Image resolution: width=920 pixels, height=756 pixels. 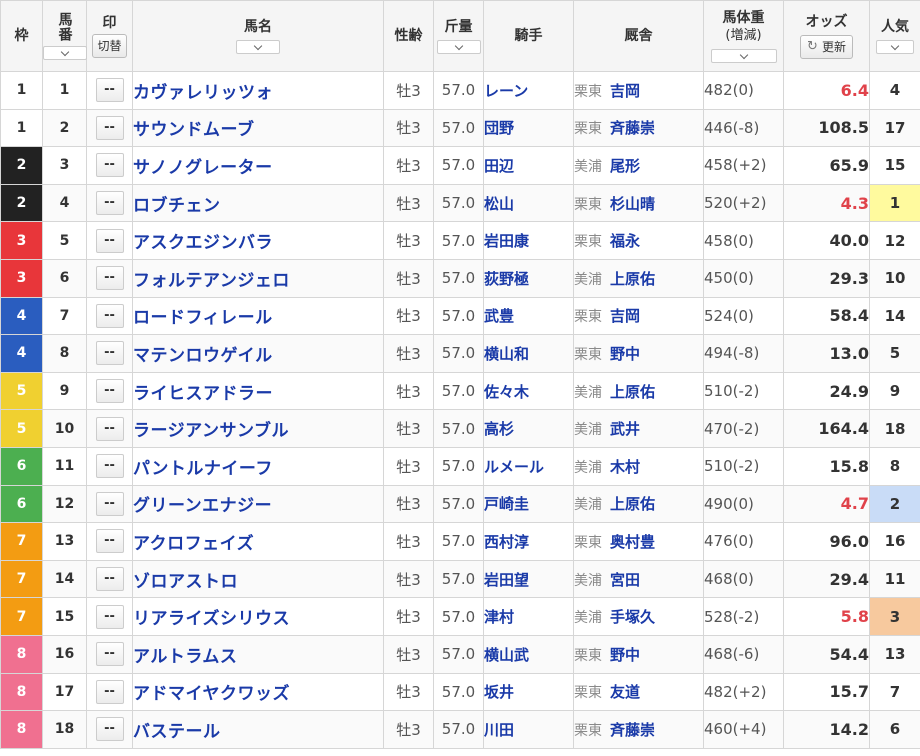 What do you see at coordinates (499, 617) in the screenshot?
I see `jockey-link: 津村` at bounding box center [499, 617].